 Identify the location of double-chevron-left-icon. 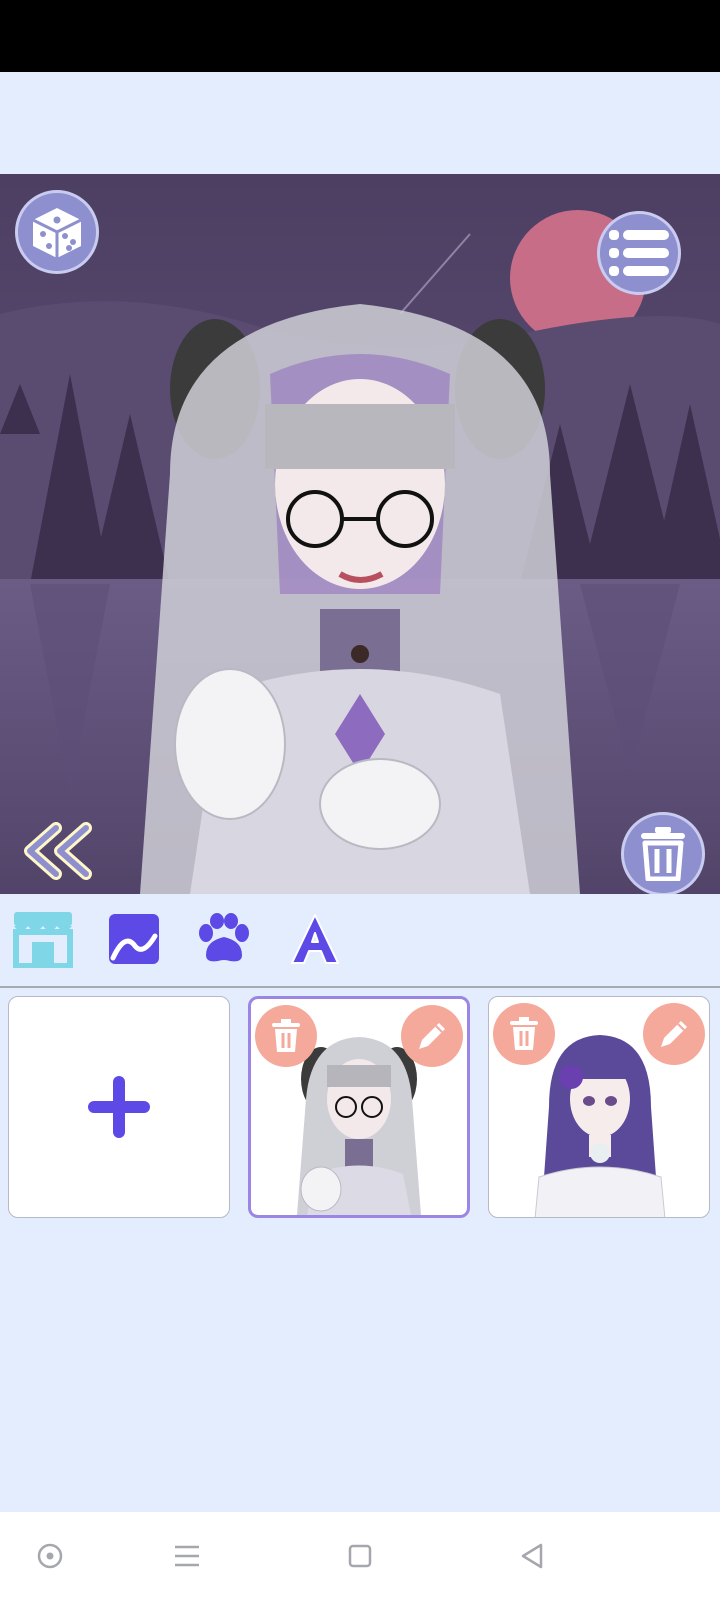
(58, 851).